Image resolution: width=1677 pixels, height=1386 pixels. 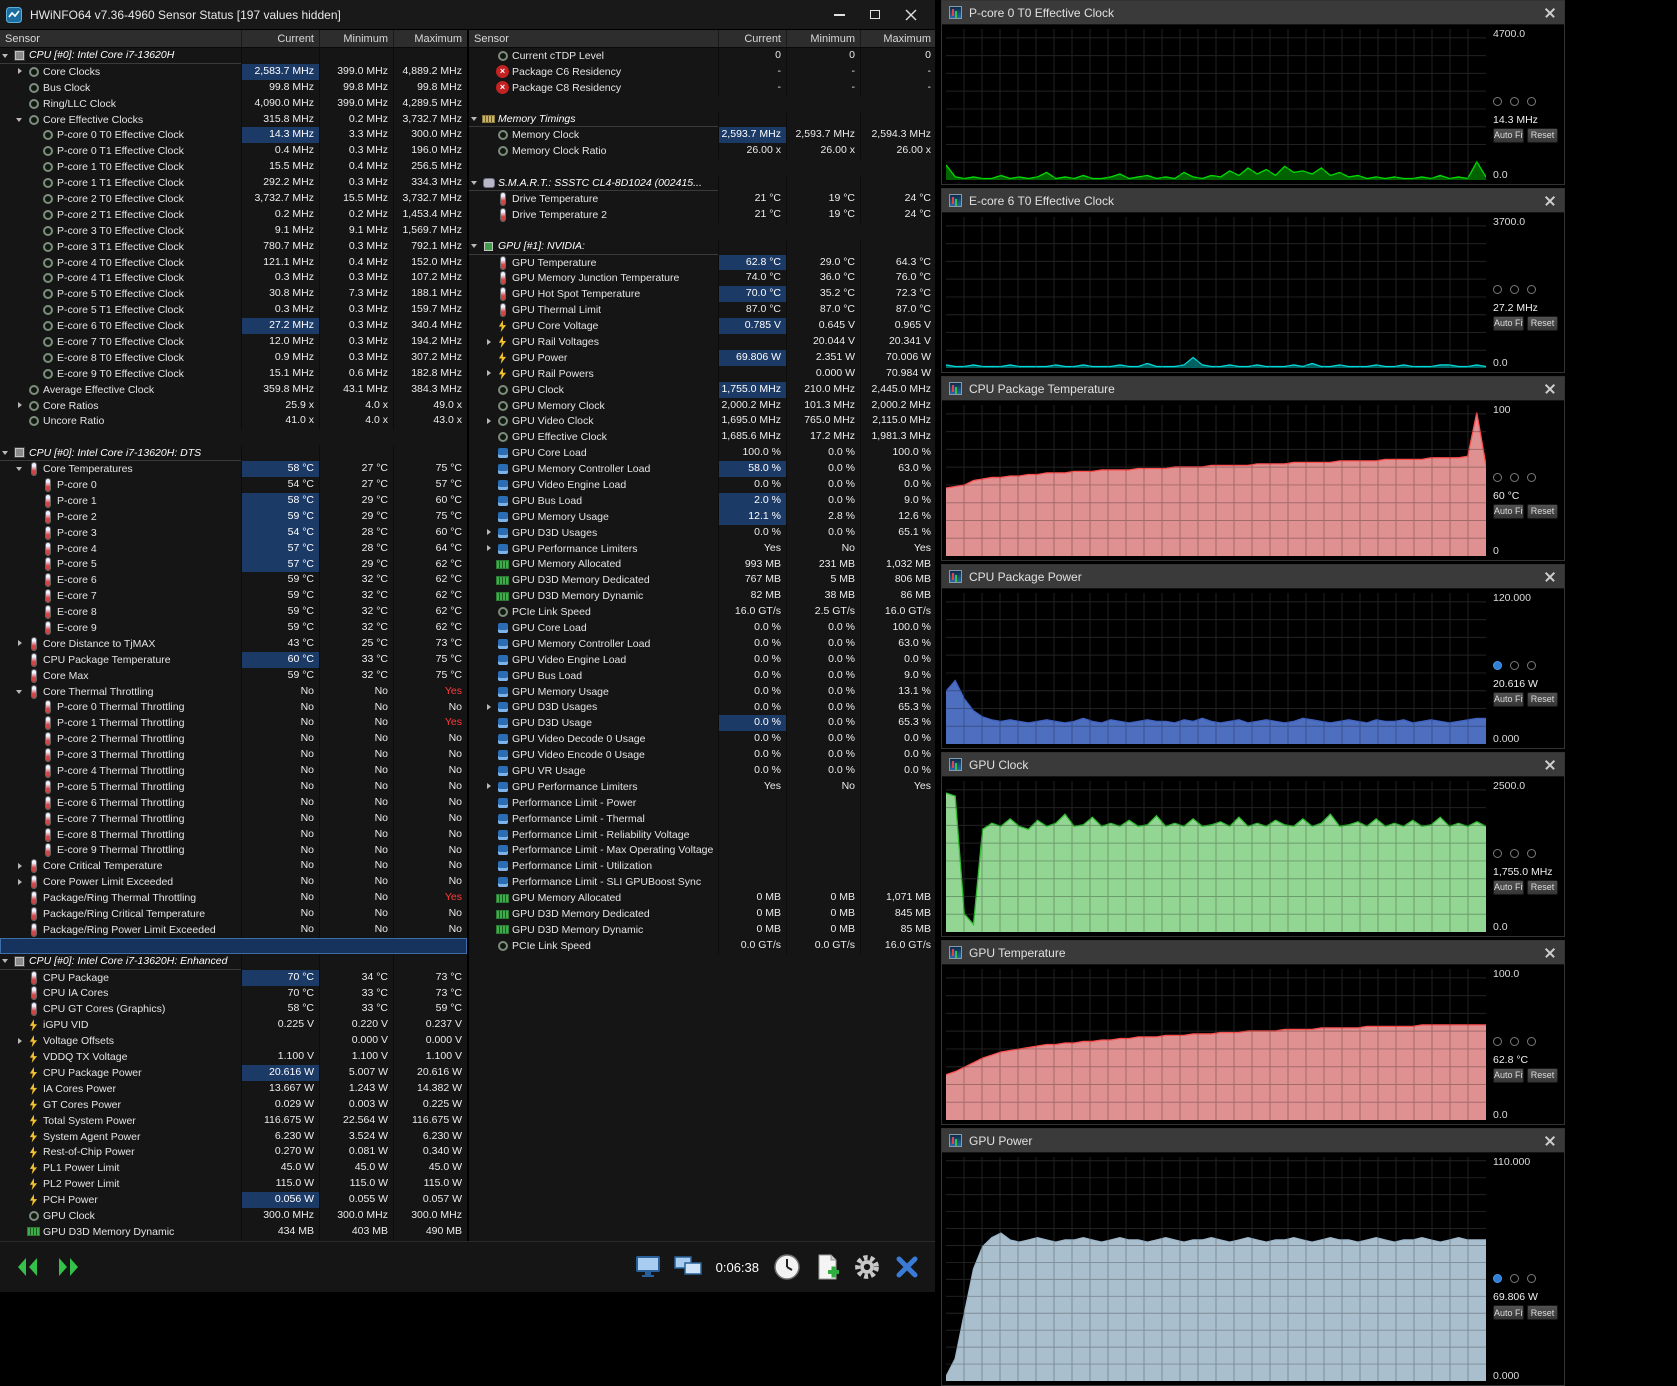 What do you see at coordinates (702, 707) in the screenshot?
I see `sensor-row: GPU D3D Usages 0.0 % 0.0 % 65.3 %` at bounding box center [702, 707].